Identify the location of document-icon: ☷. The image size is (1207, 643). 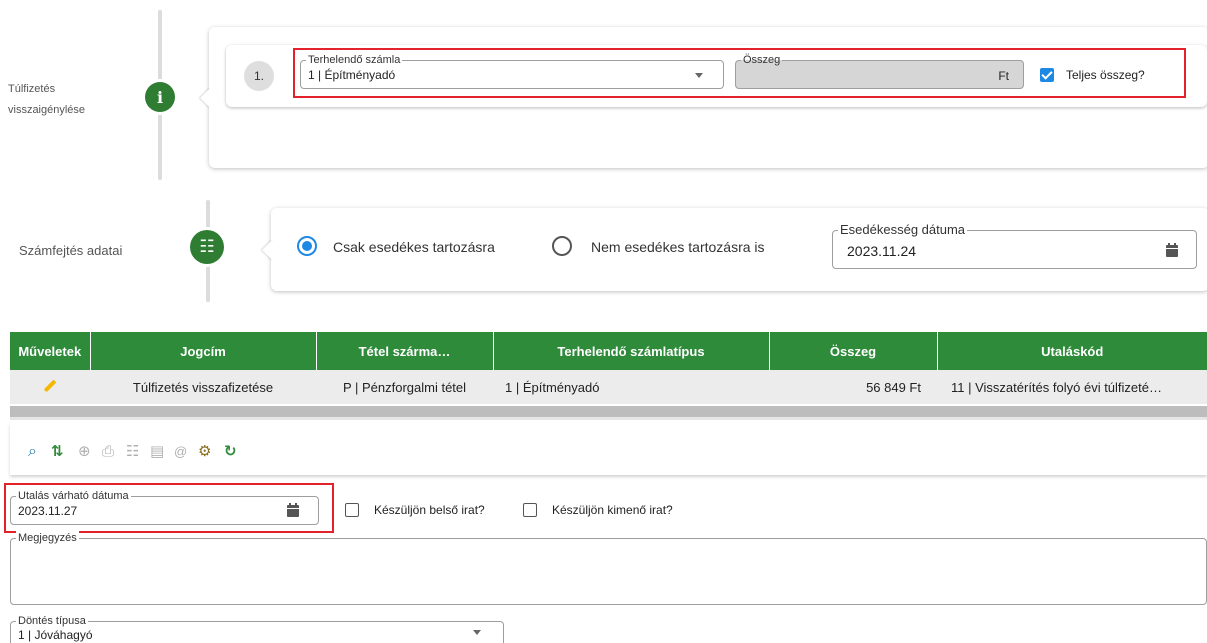
(132, 452).